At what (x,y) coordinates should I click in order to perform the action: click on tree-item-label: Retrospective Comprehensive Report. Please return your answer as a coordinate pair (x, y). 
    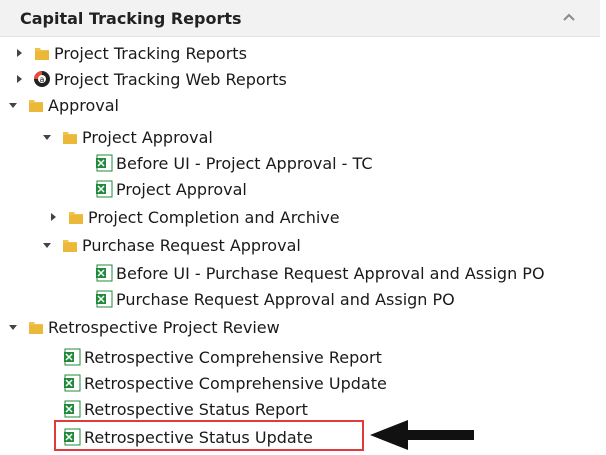
    Looking at the image, I should click on (233, 357).